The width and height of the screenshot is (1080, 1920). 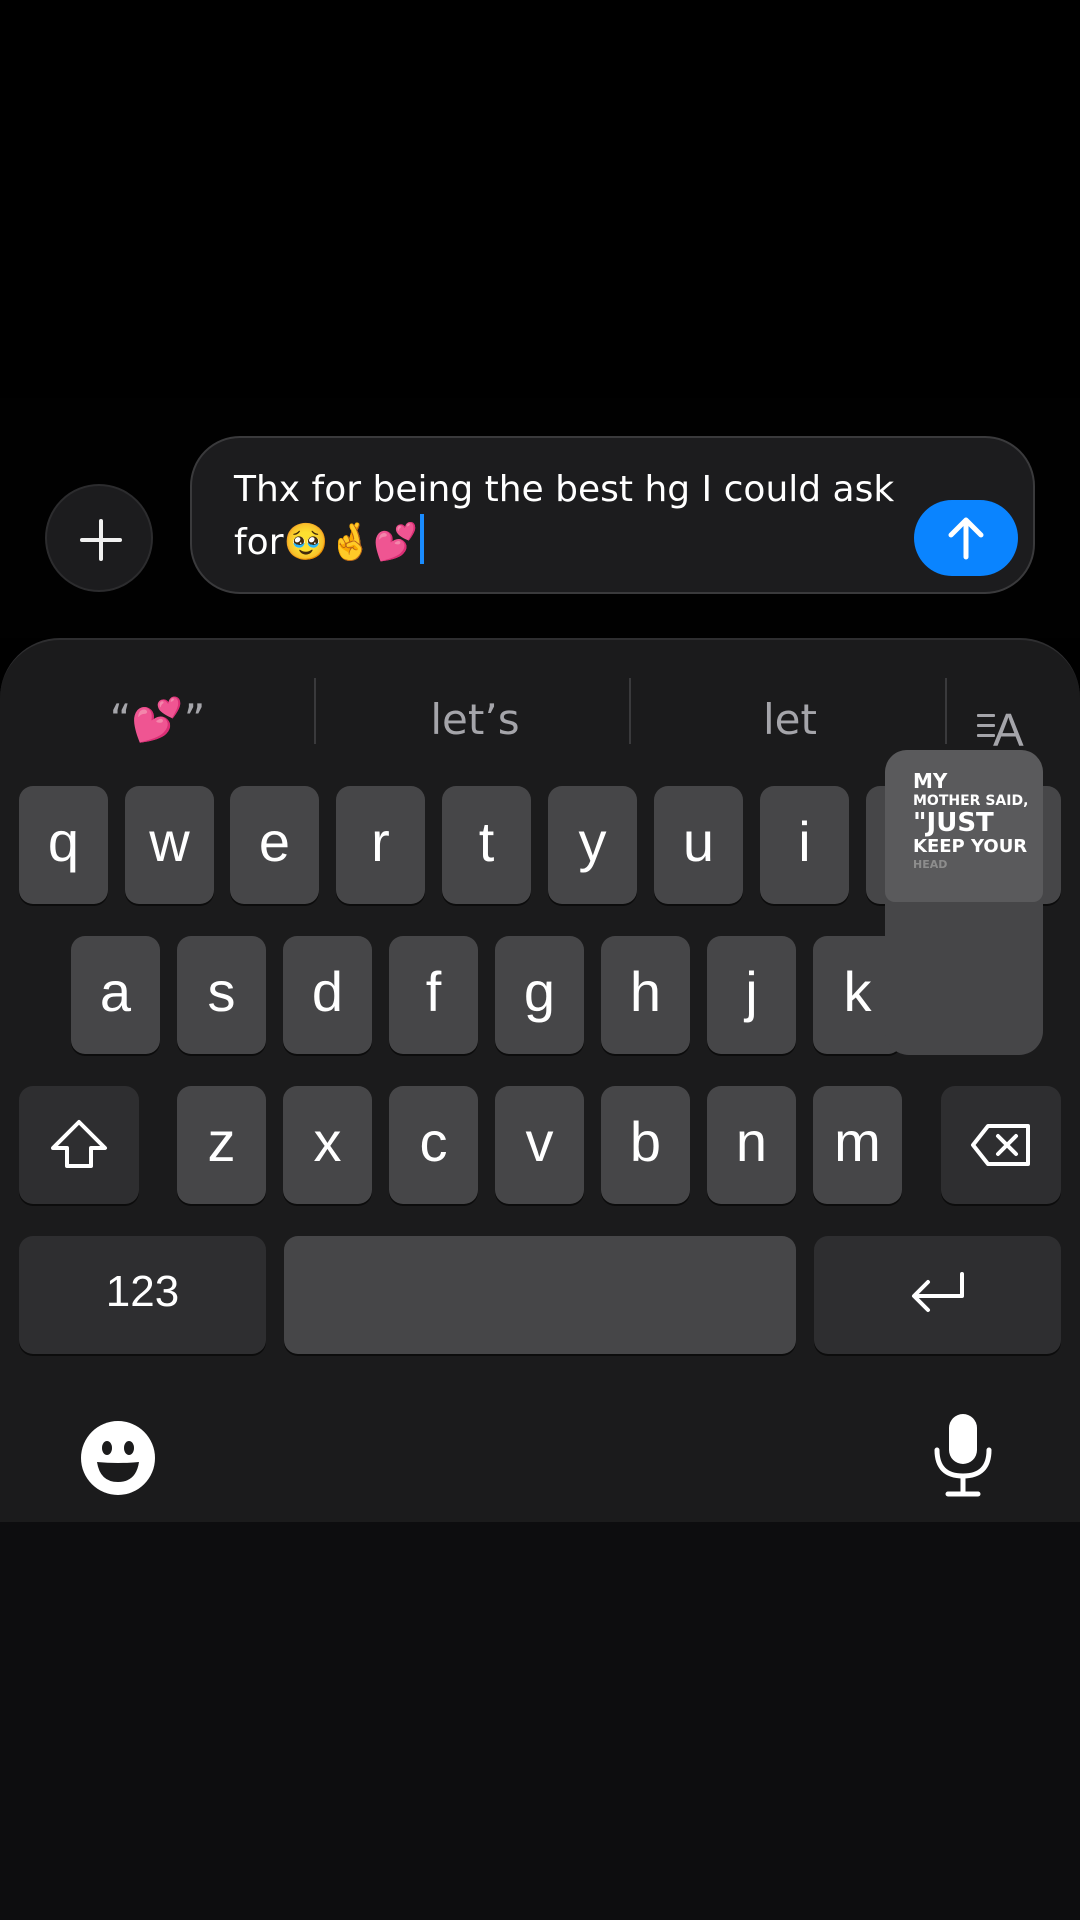 I want to click on key-c: c, so click(x=433, y=1145).